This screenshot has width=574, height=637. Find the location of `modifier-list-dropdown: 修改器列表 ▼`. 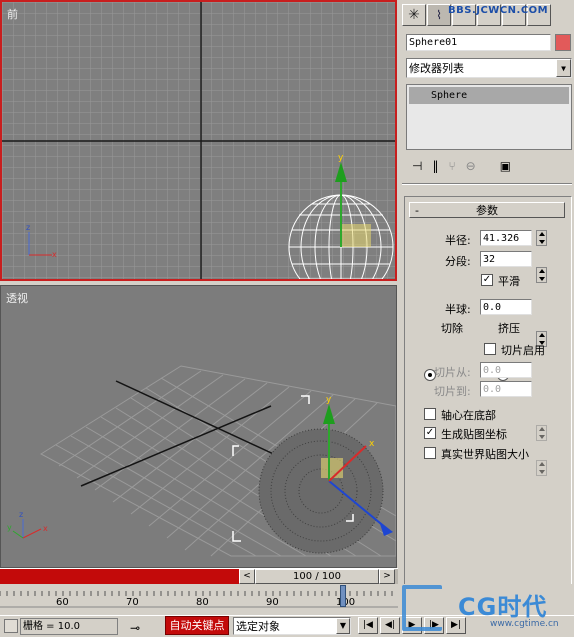

modifier-list-dropdown: 修改器列表 ▼ is located at coordinates (489, 68).